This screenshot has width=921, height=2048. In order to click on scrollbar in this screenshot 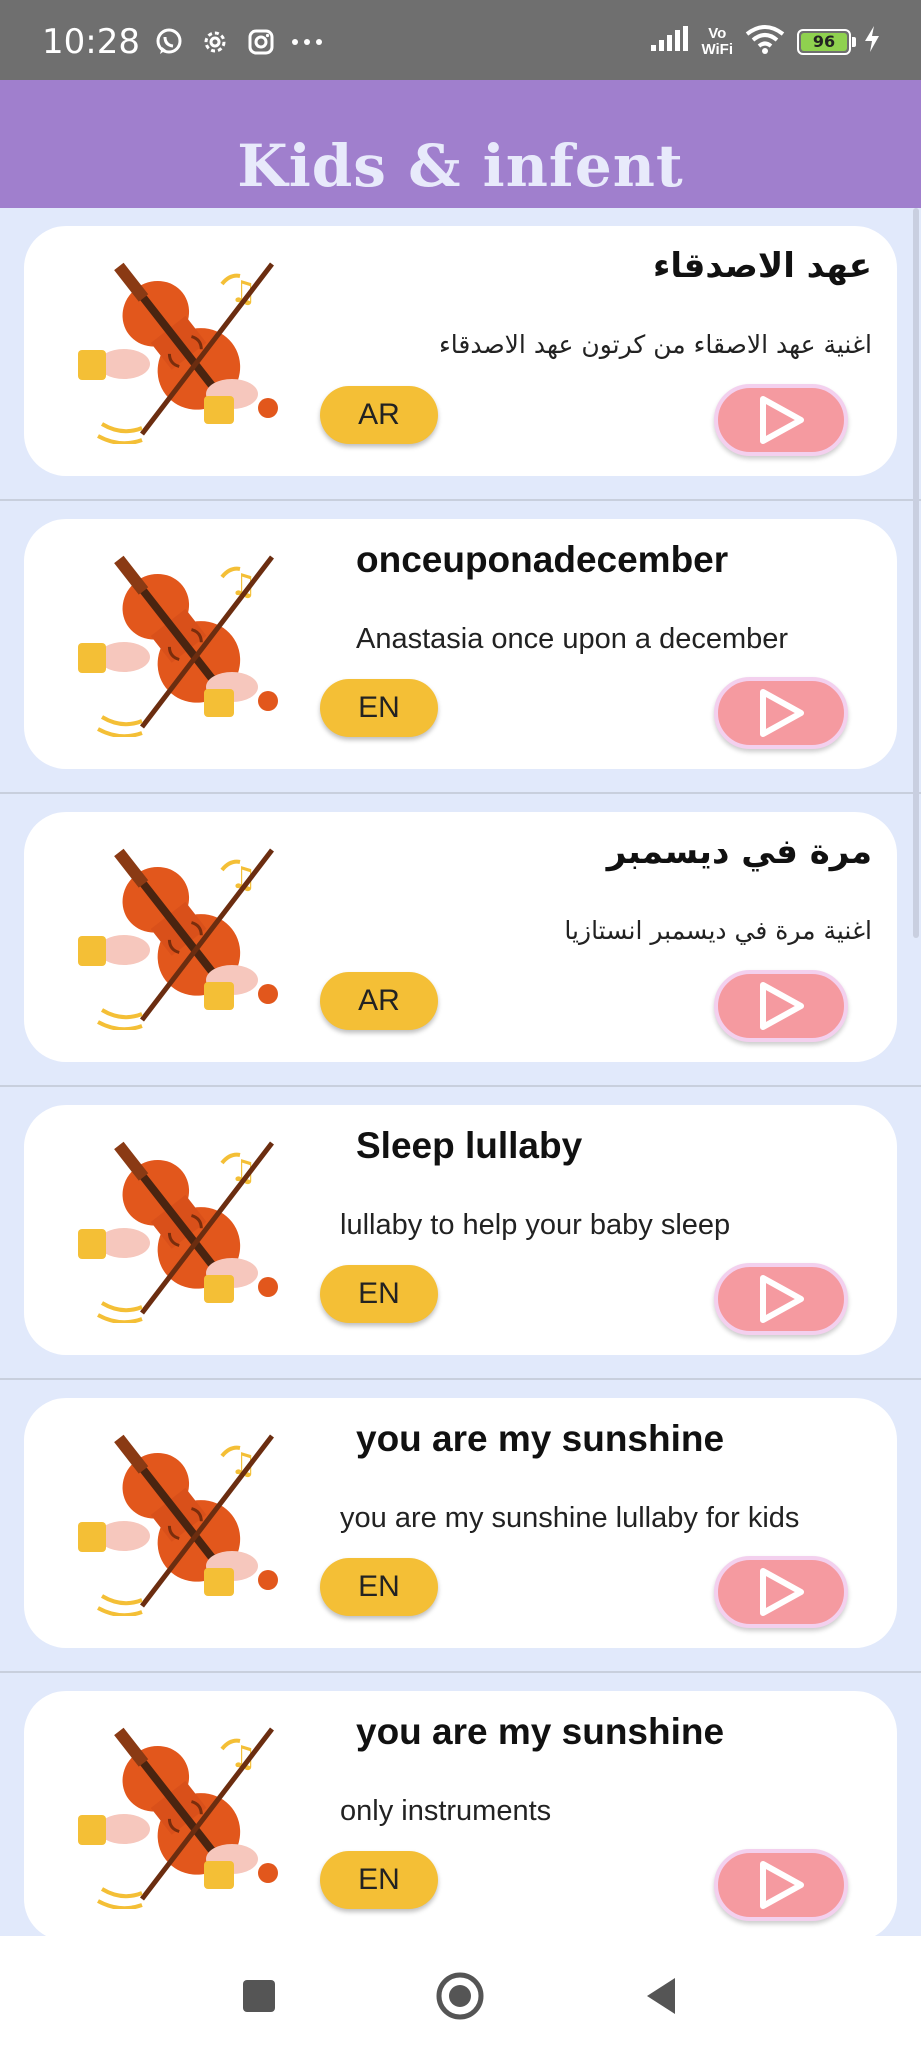, I will do `click(916, 573)`.